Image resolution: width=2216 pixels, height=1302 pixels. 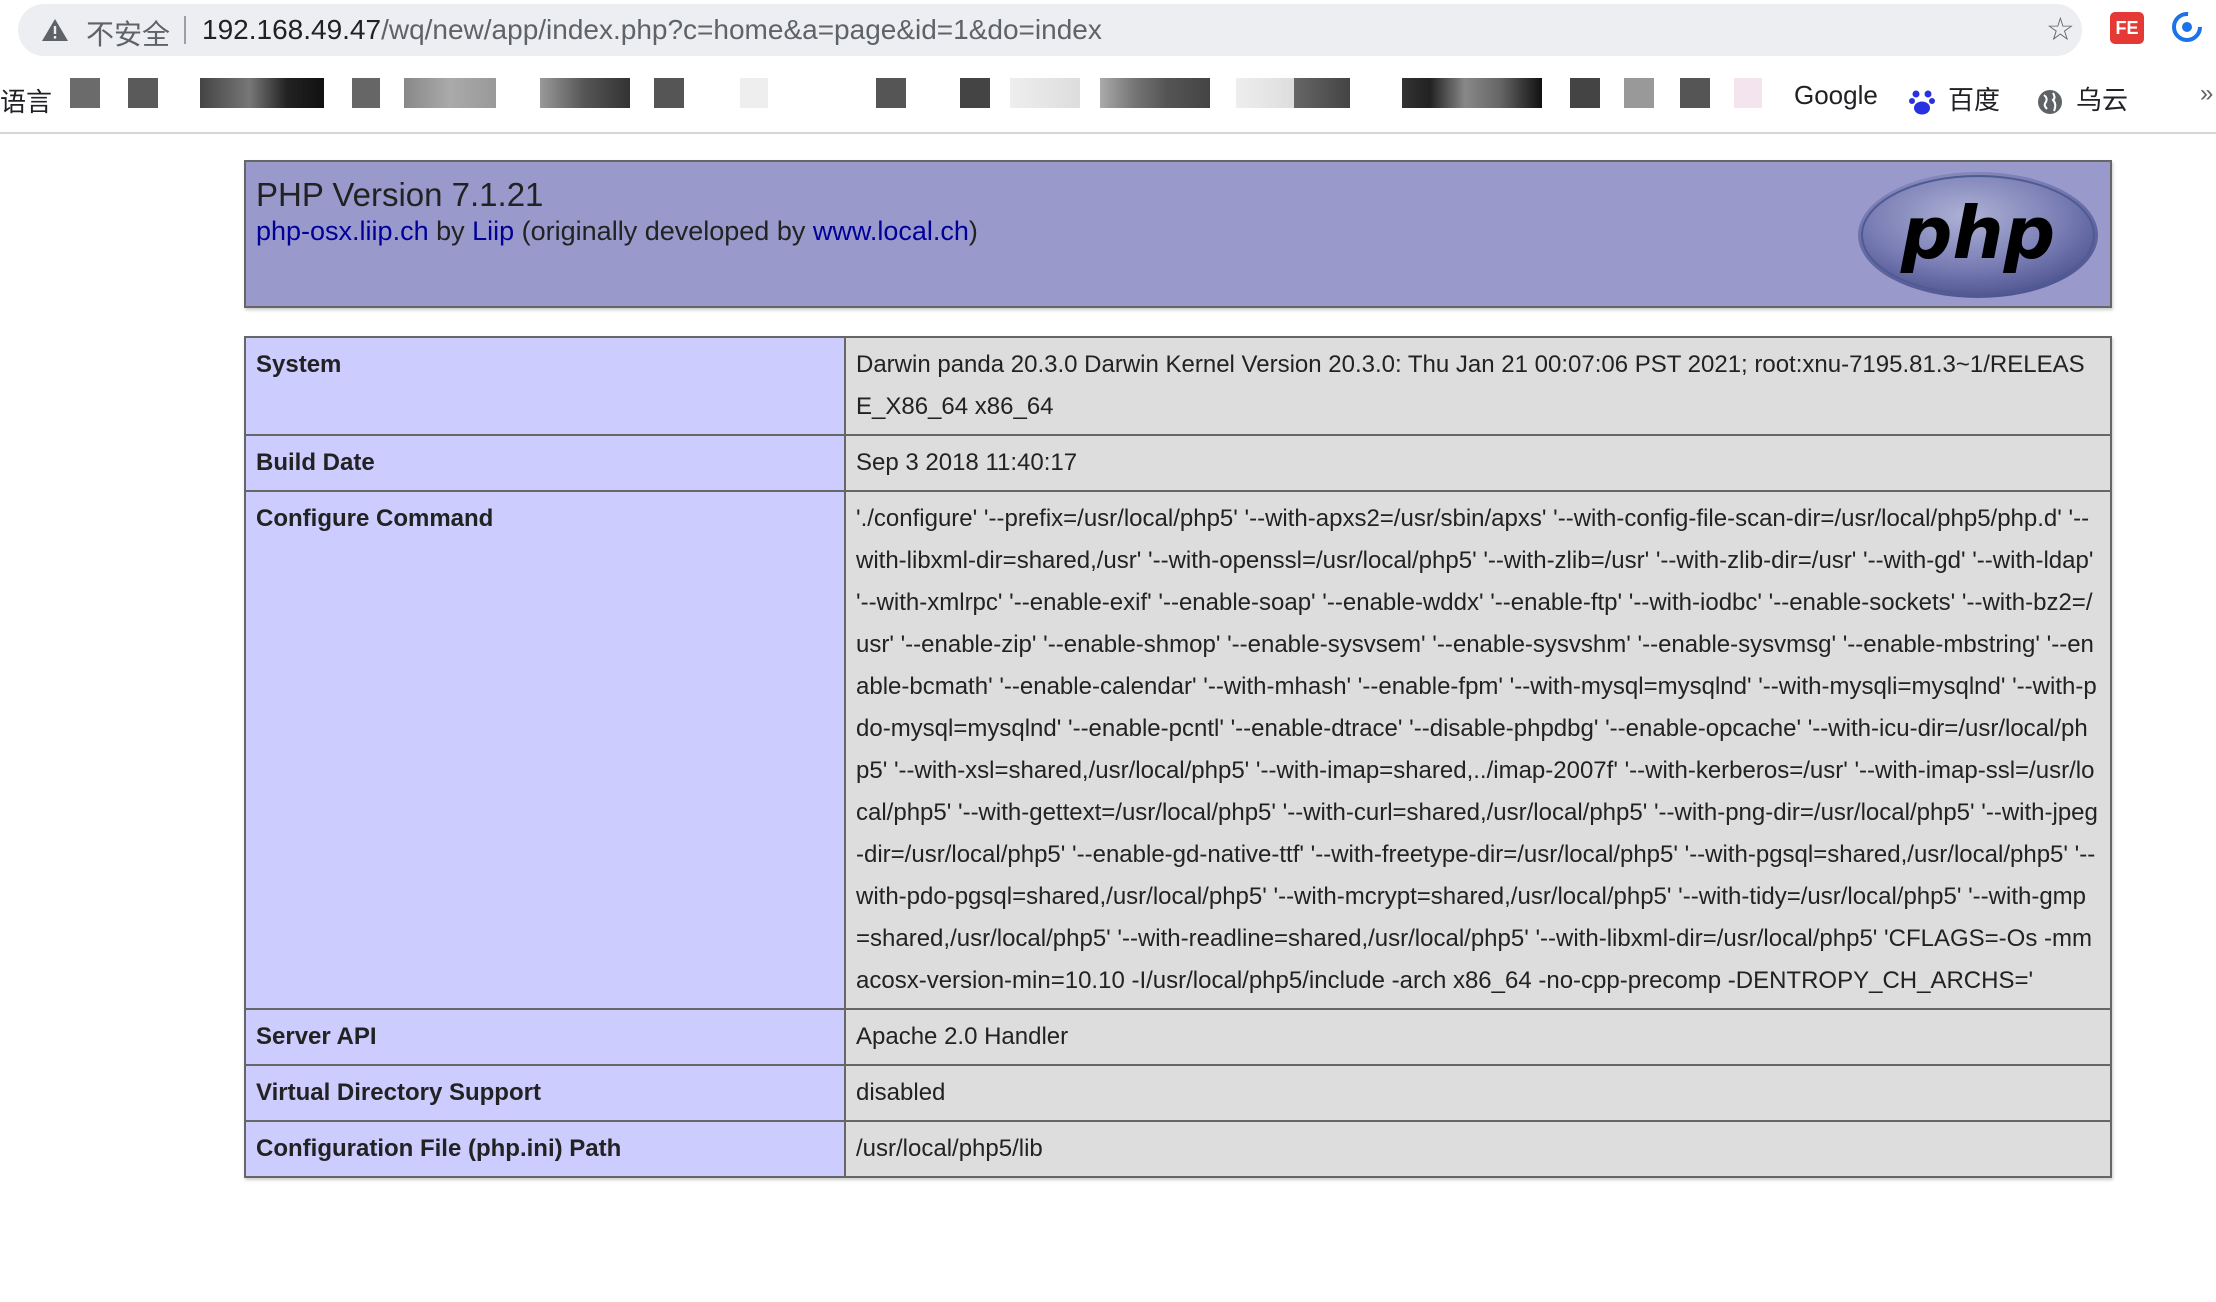 I want to click on bookmarks-bar: 语言 Google 百度 乌云 », so click(x=1108, y=96).